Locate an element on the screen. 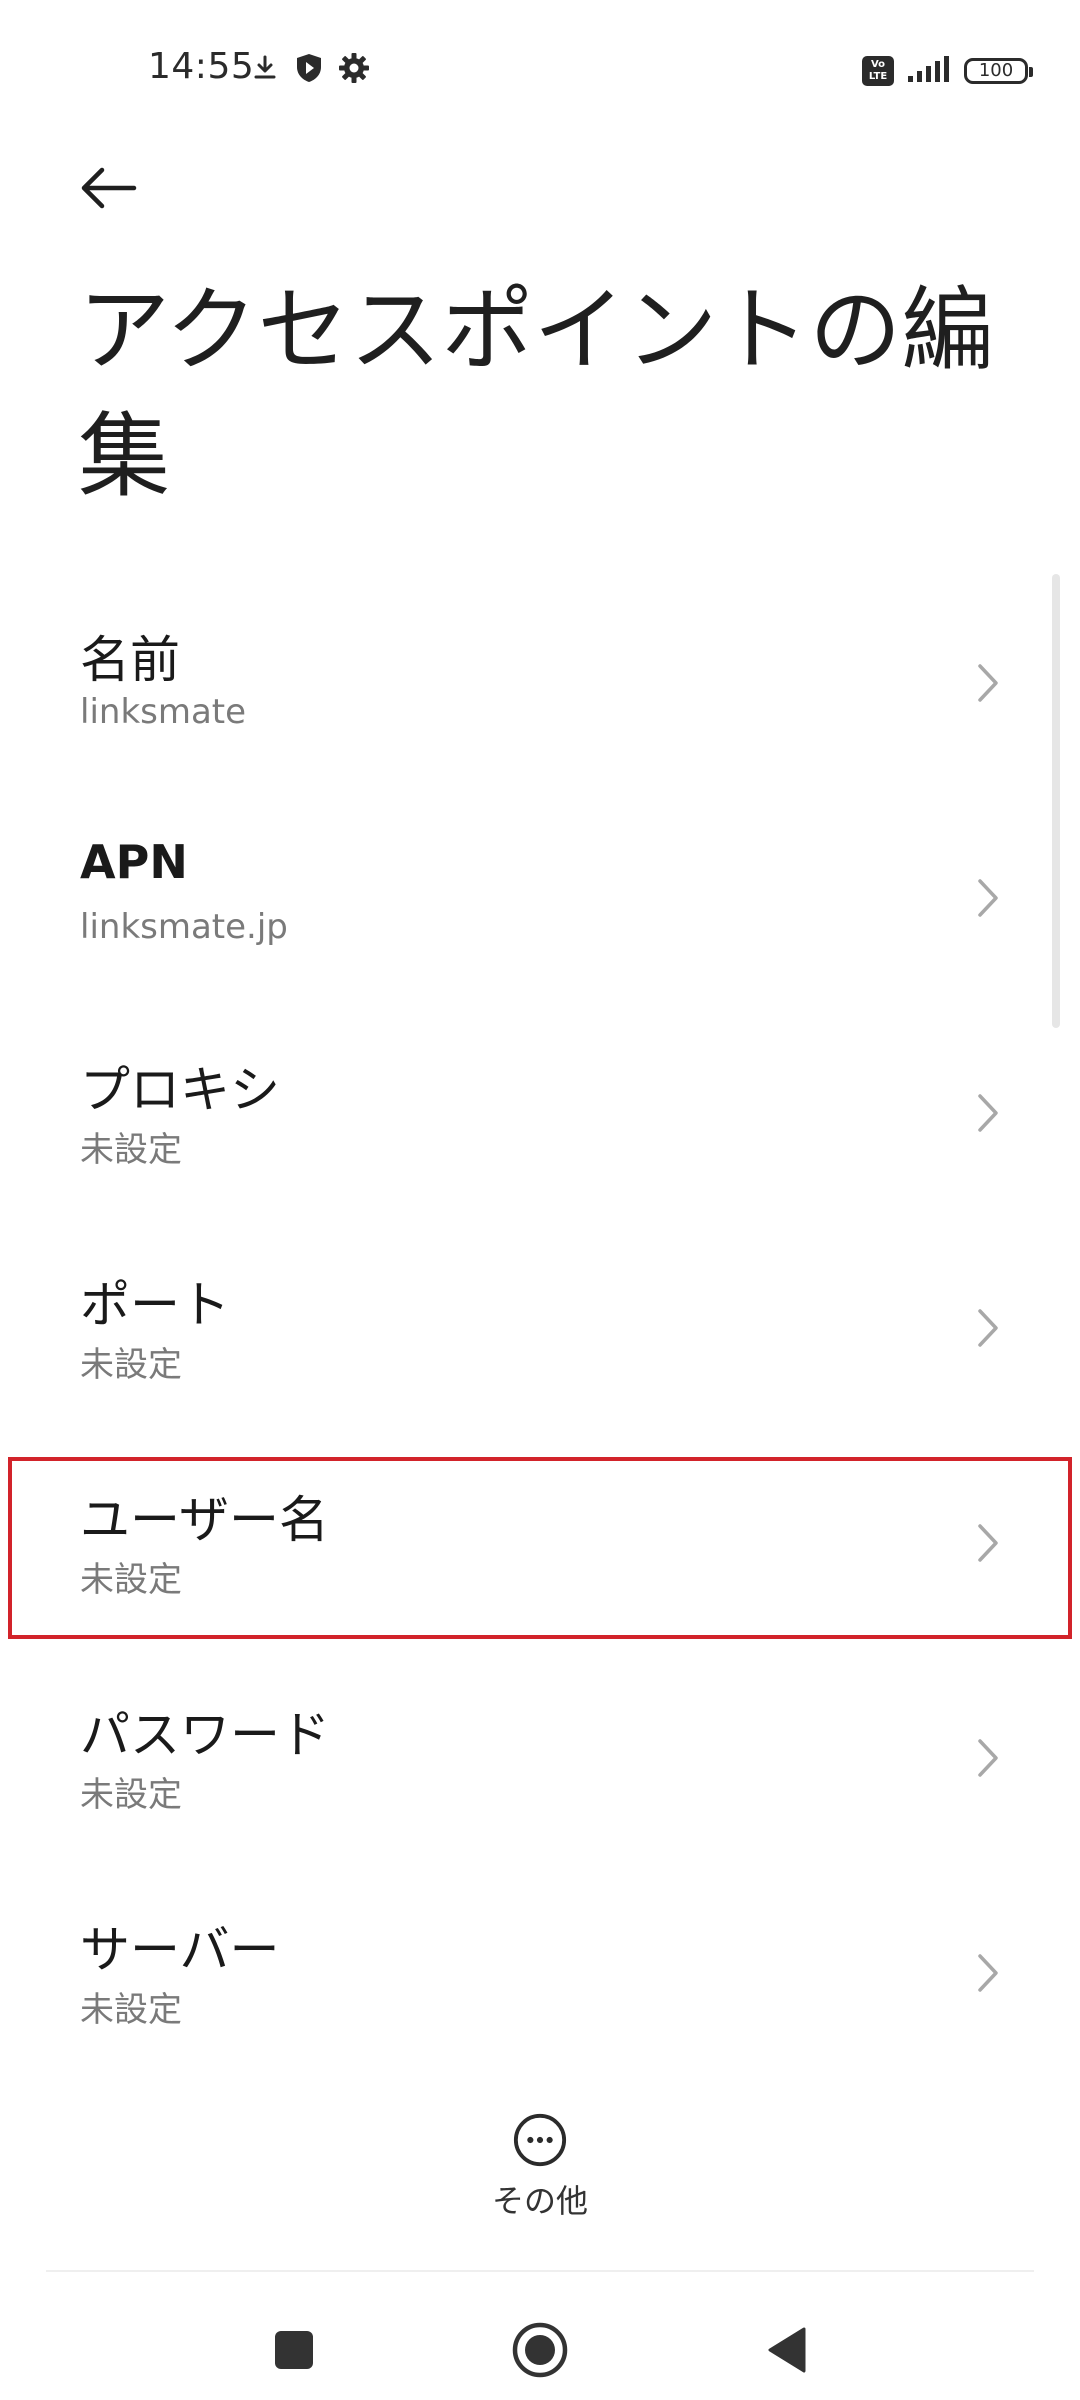 Image resolution: width=1080 pixels, height=2400 pixels. download-icon is located at coordinates (265, 70).